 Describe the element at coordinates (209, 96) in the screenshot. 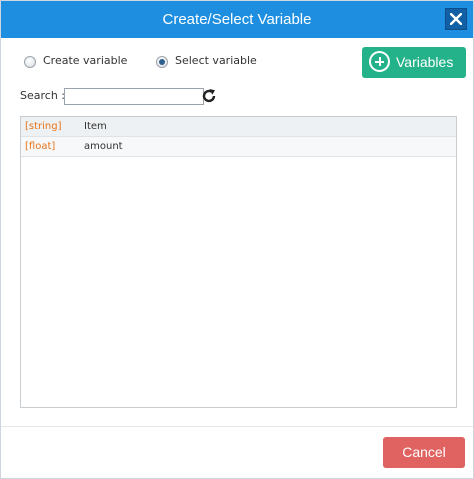

I see `refresh-icon` at that location.